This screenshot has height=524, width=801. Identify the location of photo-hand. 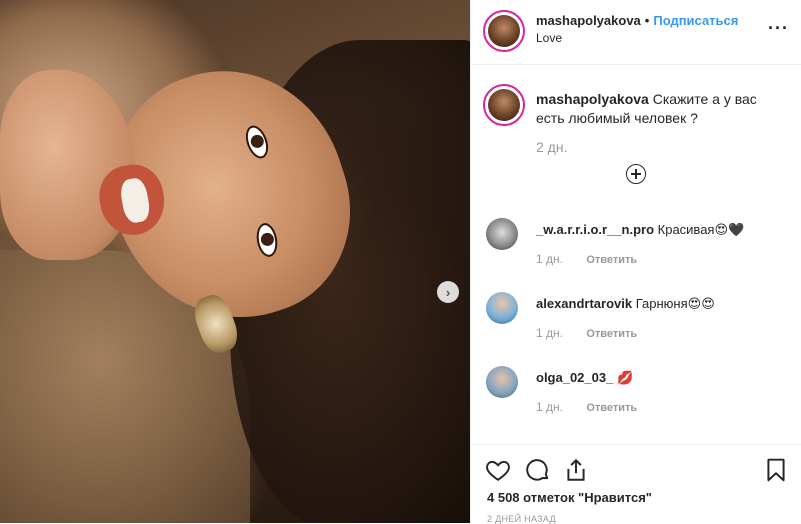
(67, 165).